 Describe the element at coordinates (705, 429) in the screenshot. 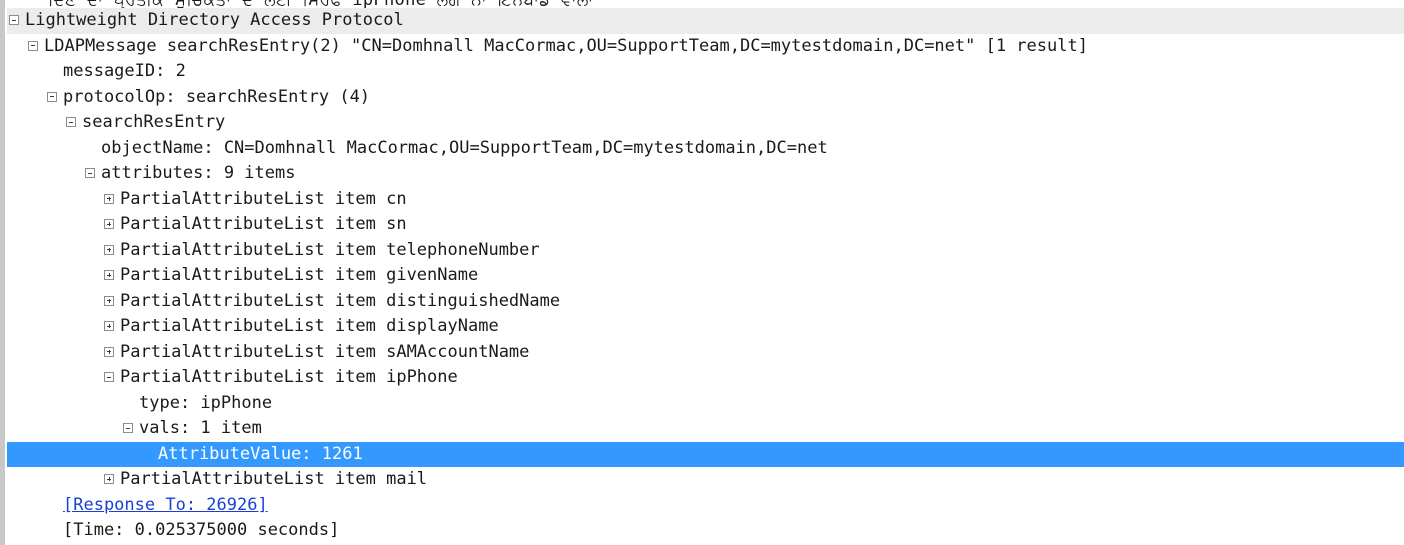

I see `tree-row-ipphone-vals: vals: 1 item` at that location.